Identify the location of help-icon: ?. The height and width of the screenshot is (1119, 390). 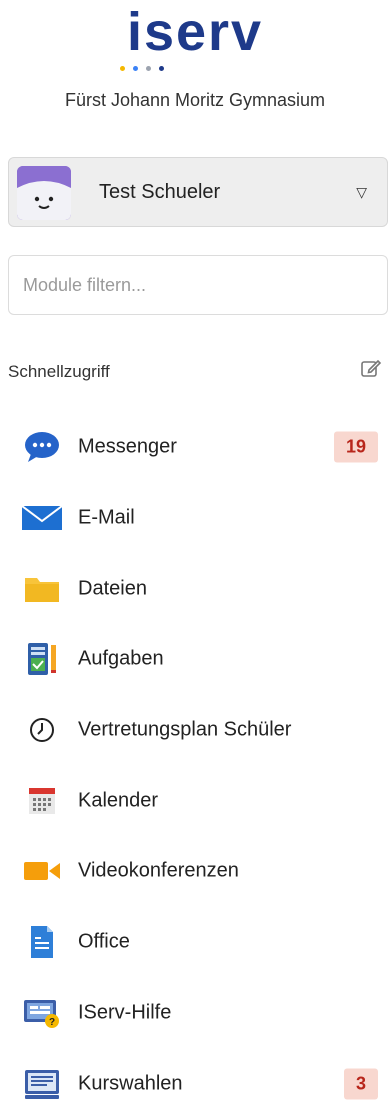
(41, 1013).